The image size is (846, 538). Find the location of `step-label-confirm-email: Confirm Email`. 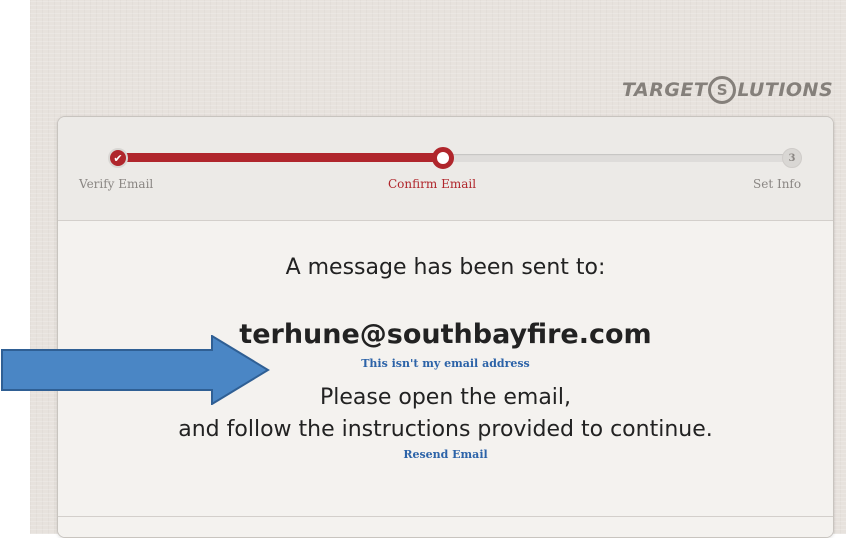

step-label-confirm-email: Confirm Email is located at coordinates (432, 184).